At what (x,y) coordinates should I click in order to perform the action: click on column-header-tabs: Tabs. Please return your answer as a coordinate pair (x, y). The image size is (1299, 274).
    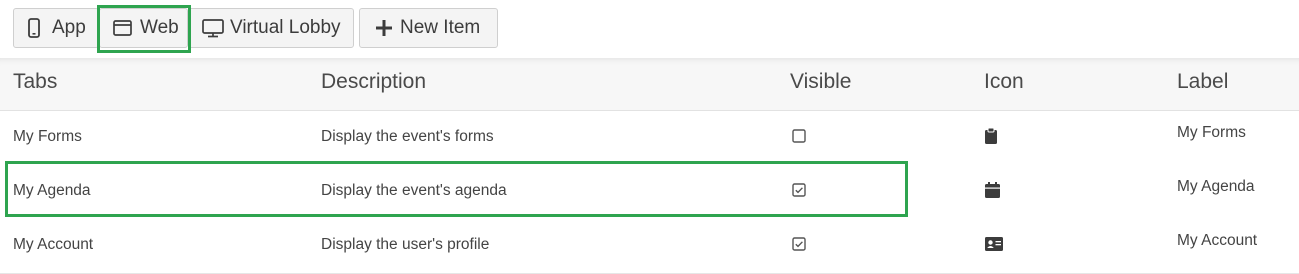
    Looking at the image, I should click on (35, 81).